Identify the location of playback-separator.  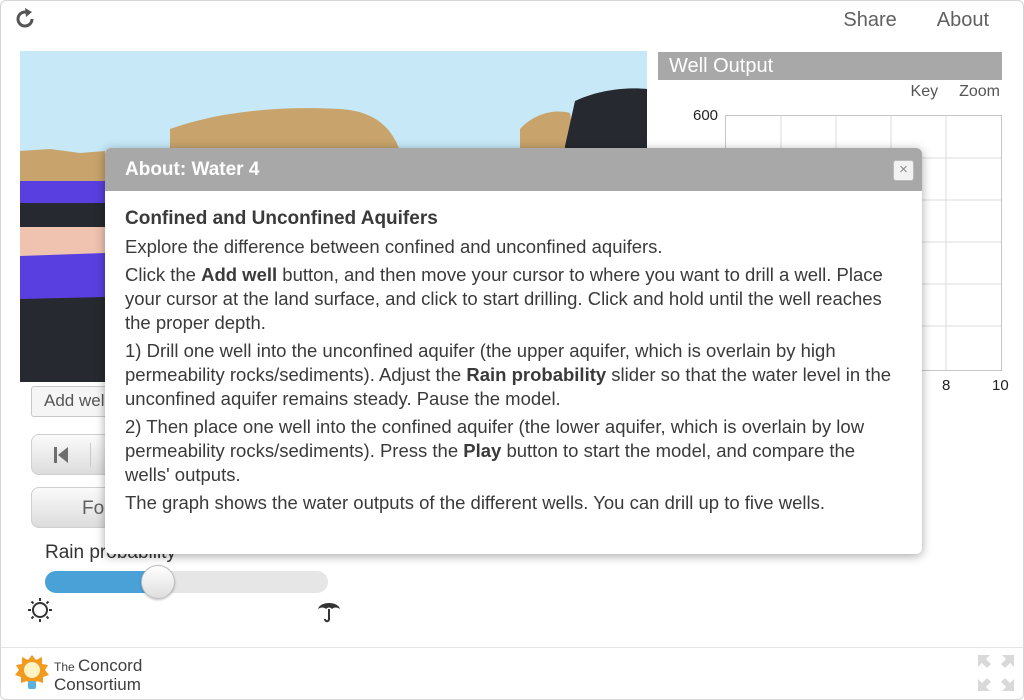
(90, 455).